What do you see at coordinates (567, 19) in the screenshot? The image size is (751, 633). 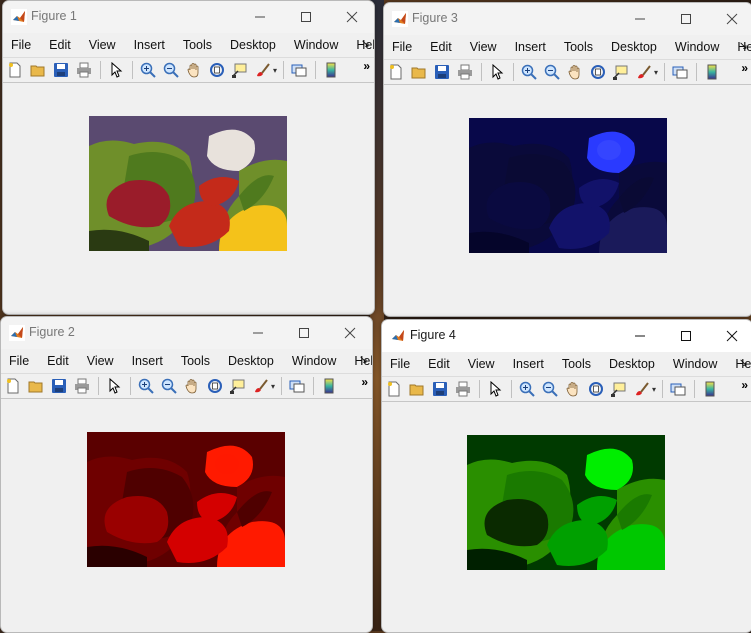 I see `title-bar: Figure 3` at bounding box center [567, 19].